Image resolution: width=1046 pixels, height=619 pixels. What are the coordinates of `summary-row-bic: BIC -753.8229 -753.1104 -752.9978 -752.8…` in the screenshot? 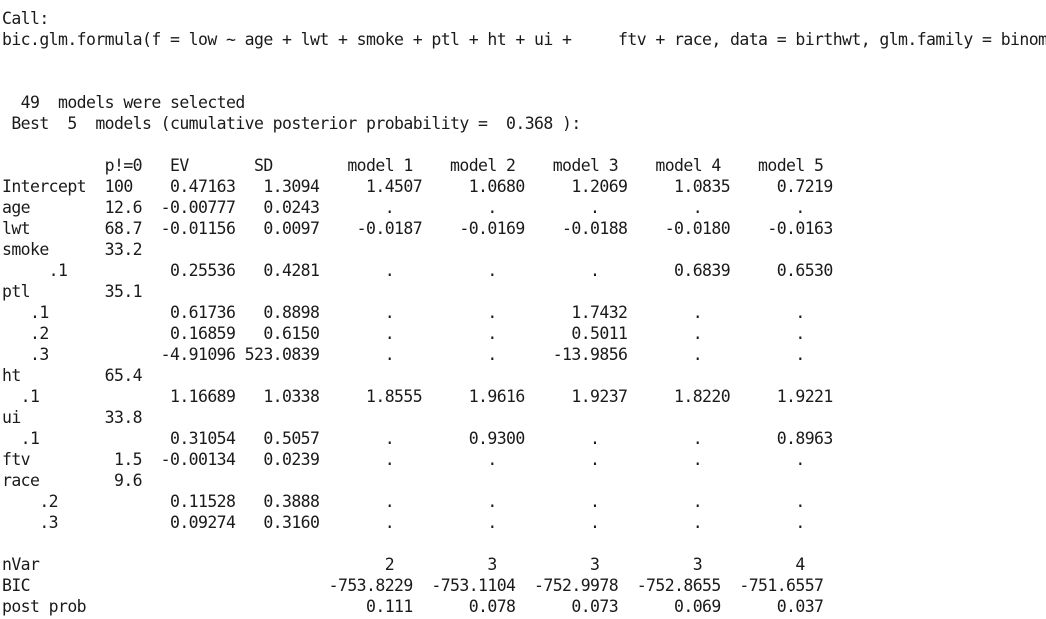 It's located at (413, 585).